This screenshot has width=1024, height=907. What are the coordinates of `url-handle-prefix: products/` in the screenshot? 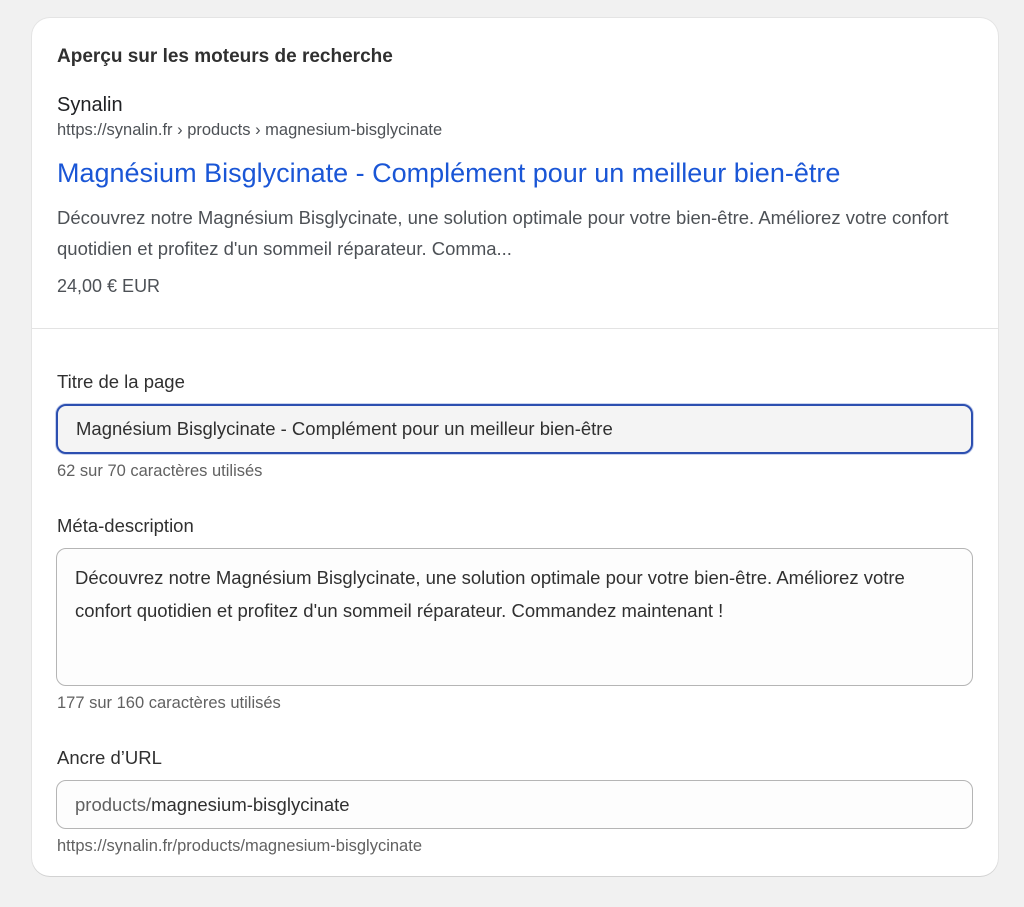 It's located at (113, 804).